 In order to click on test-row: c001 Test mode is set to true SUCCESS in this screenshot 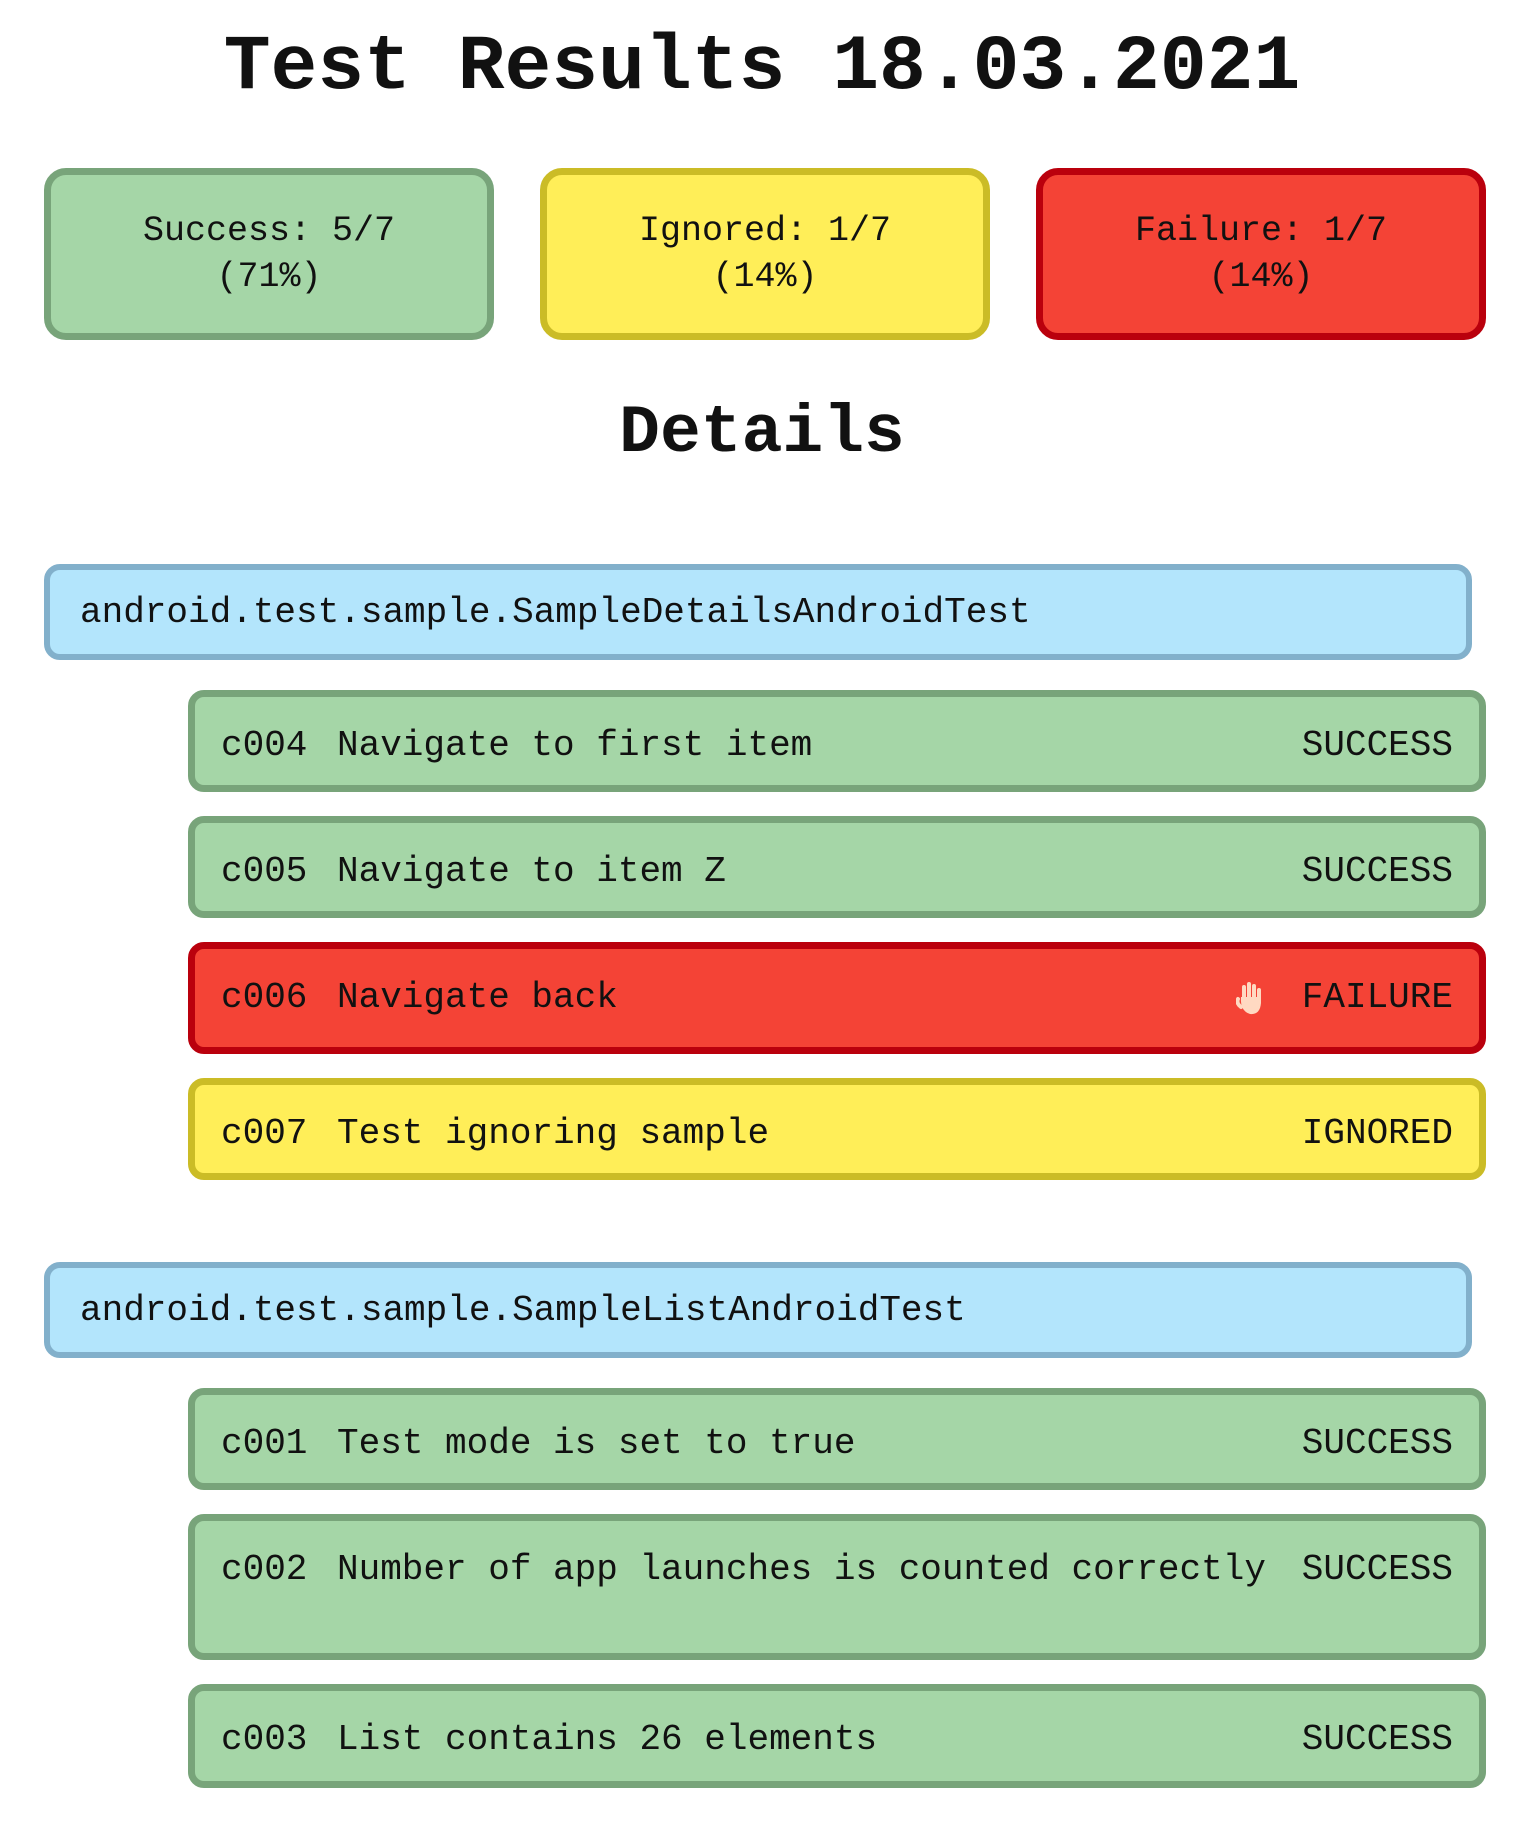, I will do `click(837, 1439)`.